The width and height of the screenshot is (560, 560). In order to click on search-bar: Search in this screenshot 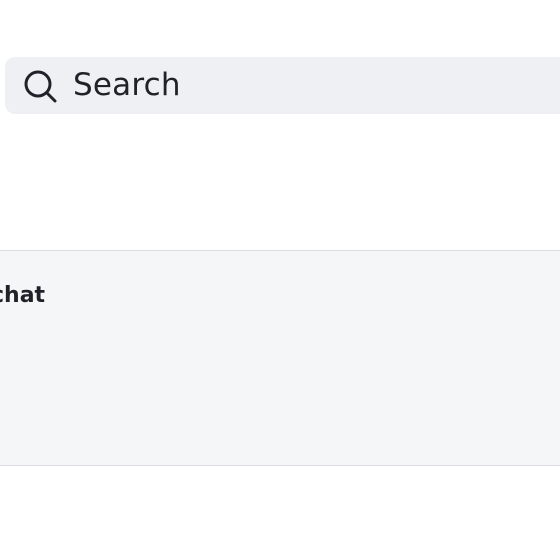, I will do `click(282, 85)`.